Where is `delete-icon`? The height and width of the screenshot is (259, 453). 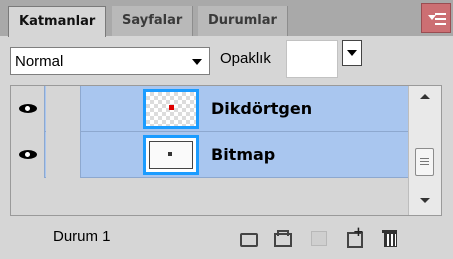
delete-icon is located at coordinates (390, 238).